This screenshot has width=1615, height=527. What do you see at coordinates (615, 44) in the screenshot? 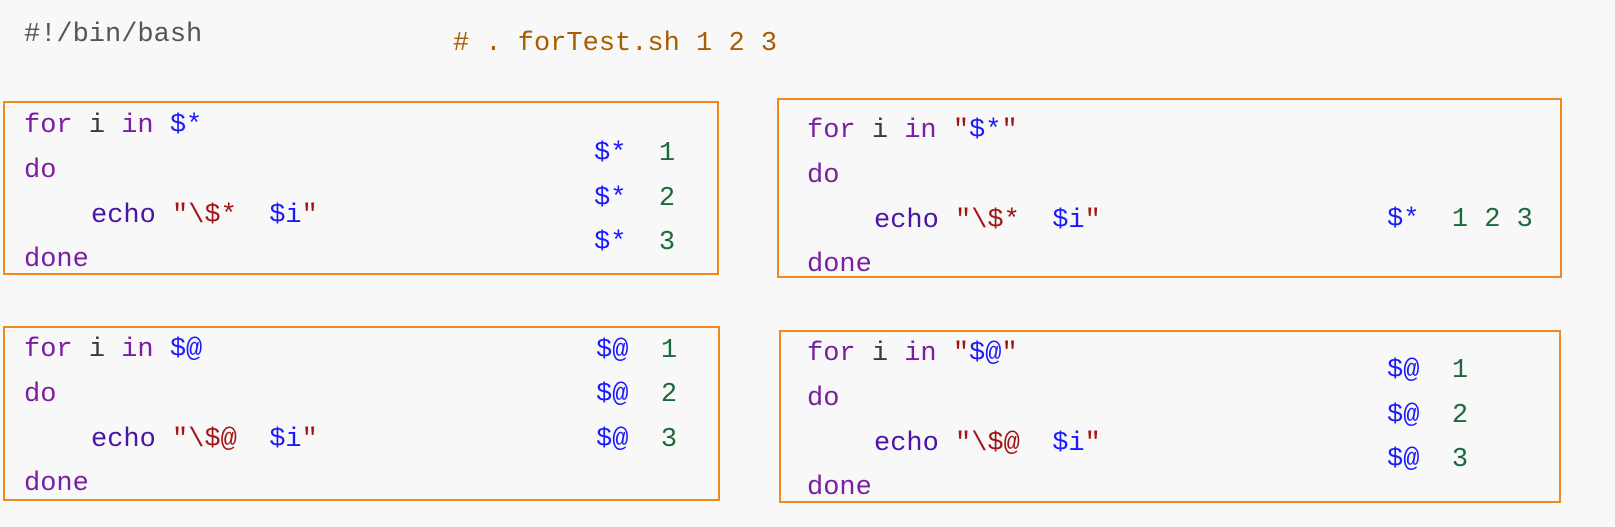
I see `run-command-comment: # . forTest.sh 1 2 3` at bounding box center [615, 44].